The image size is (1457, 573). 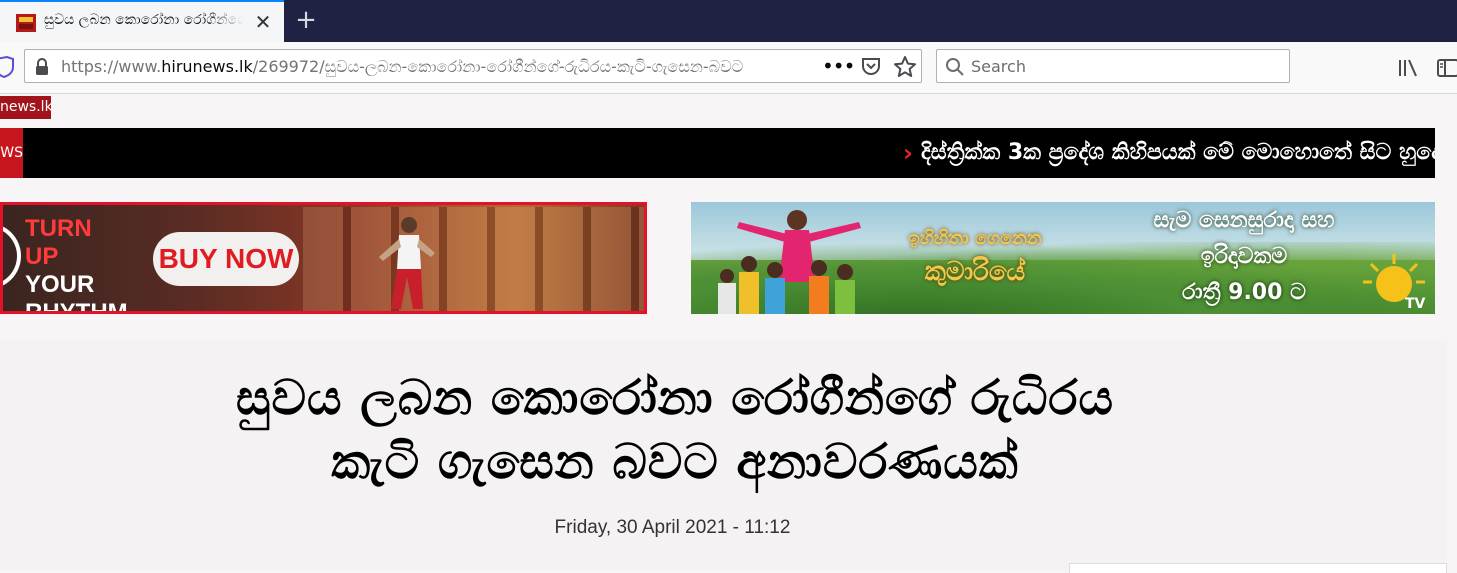 I want to click on sidebar-icon, so click(x=1447, y=68).